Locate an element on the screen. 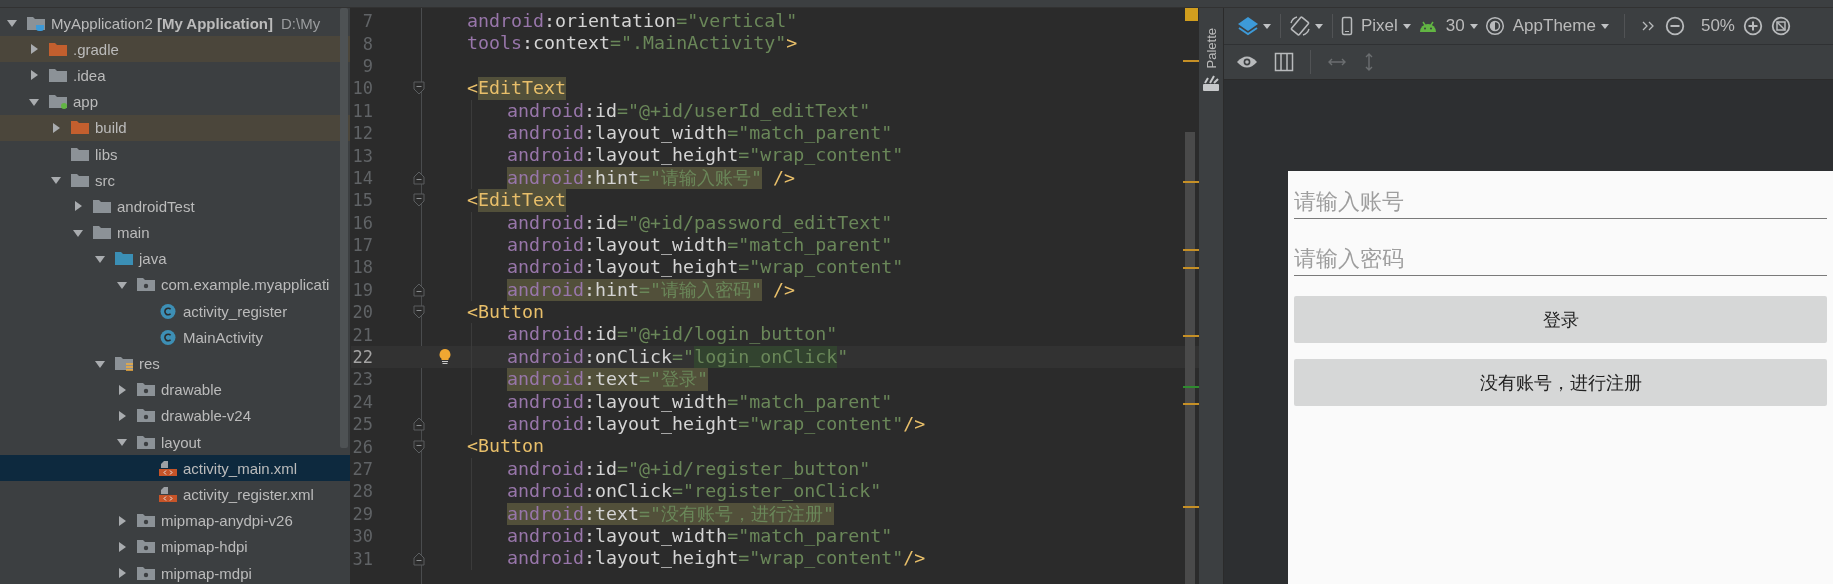  tree-item: java is located at coordinates (175, 258).